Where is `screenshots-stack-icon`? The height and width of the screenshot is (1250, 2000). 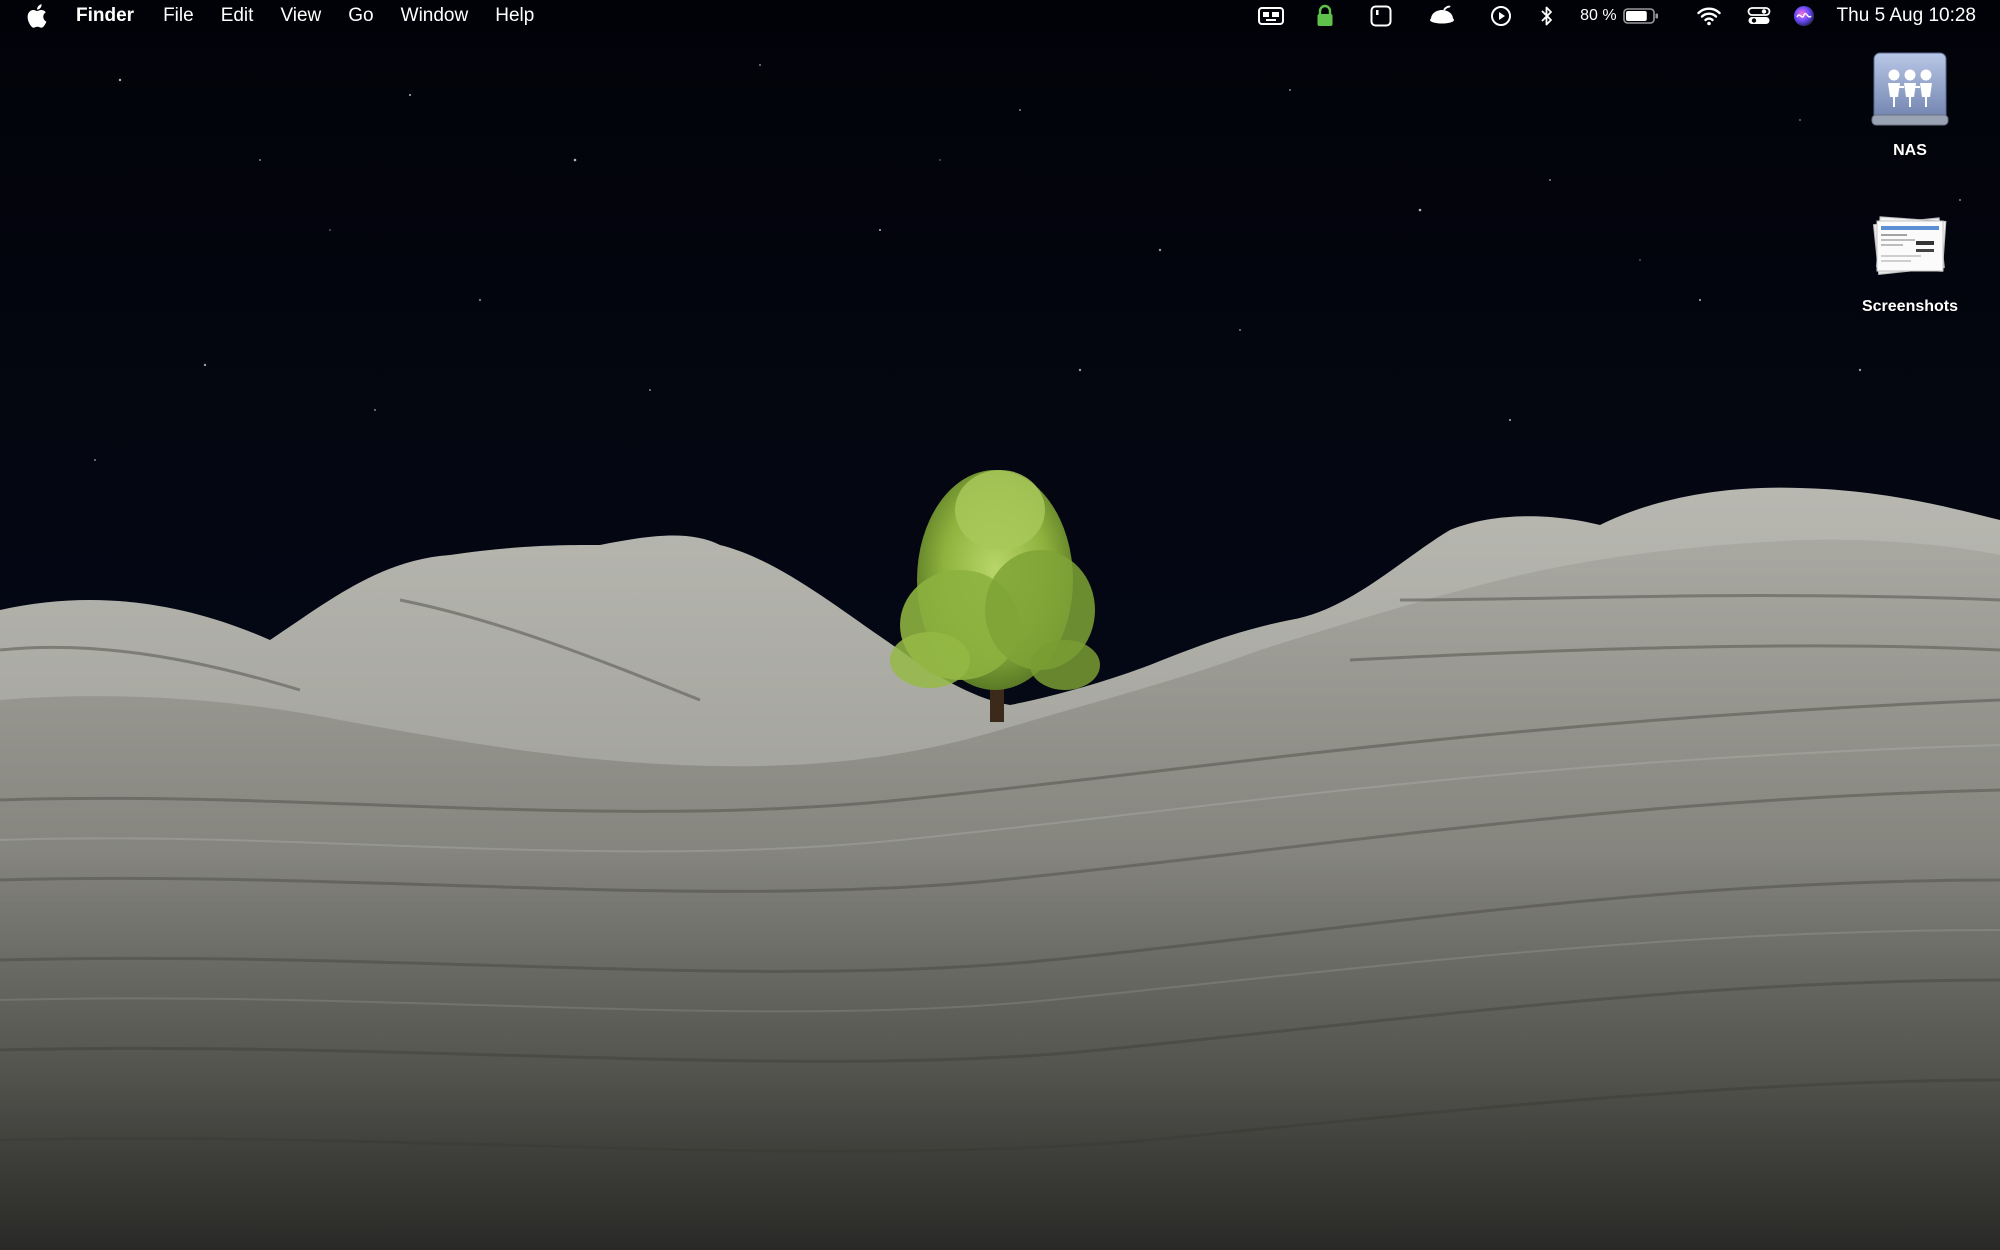 screenshots-stack-icon is located at coordinates (1910, 247).